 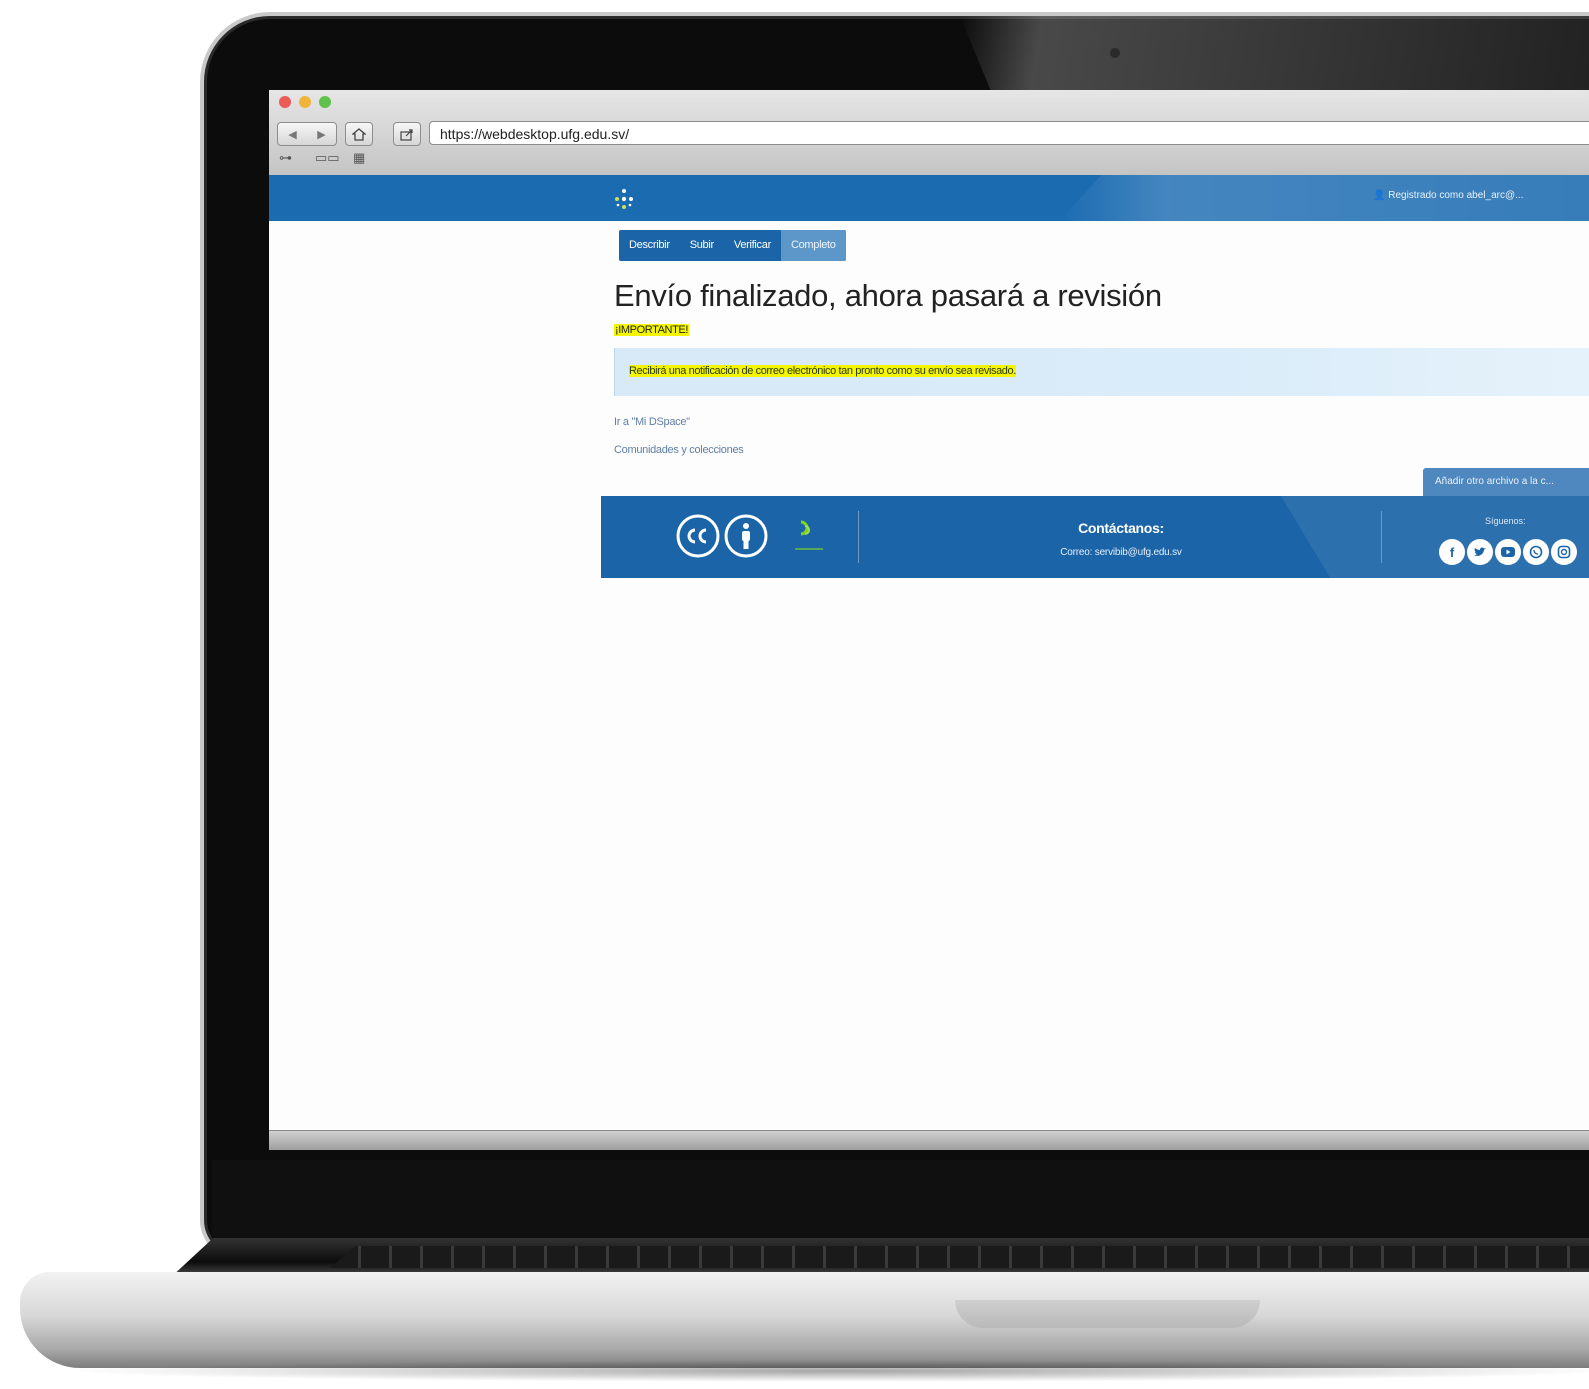 I want to click on minimize-window-button, so click(x=305, y=102).